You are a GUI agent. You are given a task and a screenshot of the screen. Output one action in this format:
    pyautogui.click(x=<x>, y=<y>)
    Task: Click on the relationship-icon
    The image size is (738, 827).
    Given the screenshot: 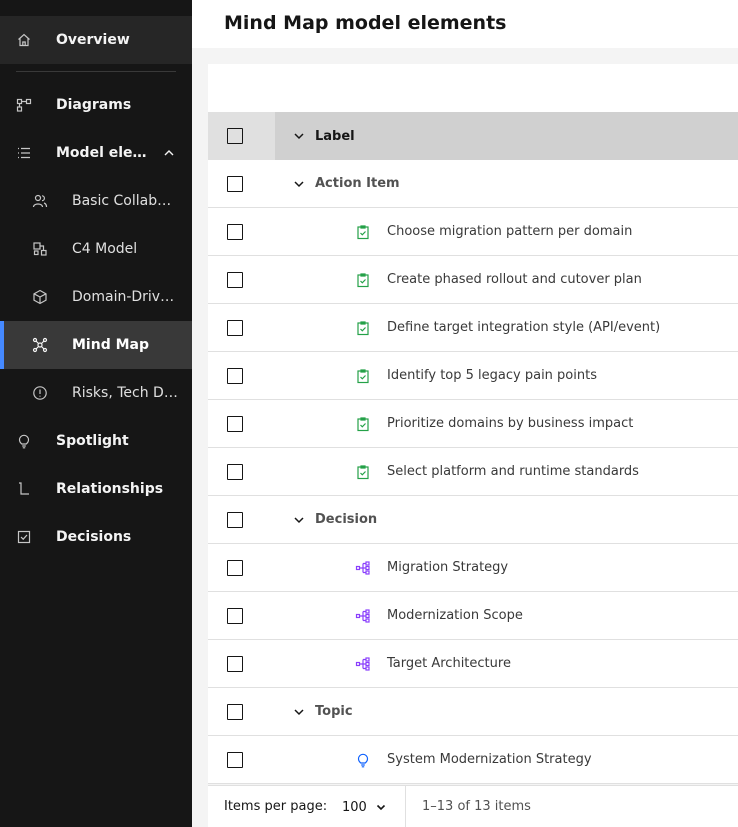 What is the action you would take?
    pyautogui.click(x=24, y=489)
    